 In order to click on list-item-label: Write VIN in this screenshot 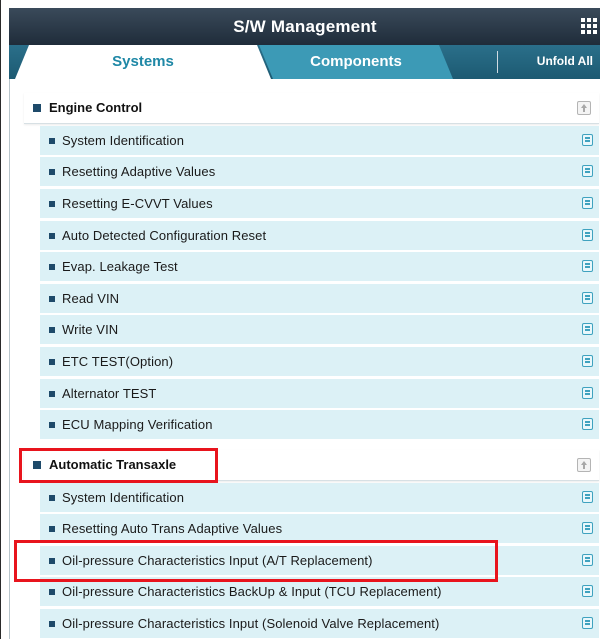, I will do `click(90, 329)`.